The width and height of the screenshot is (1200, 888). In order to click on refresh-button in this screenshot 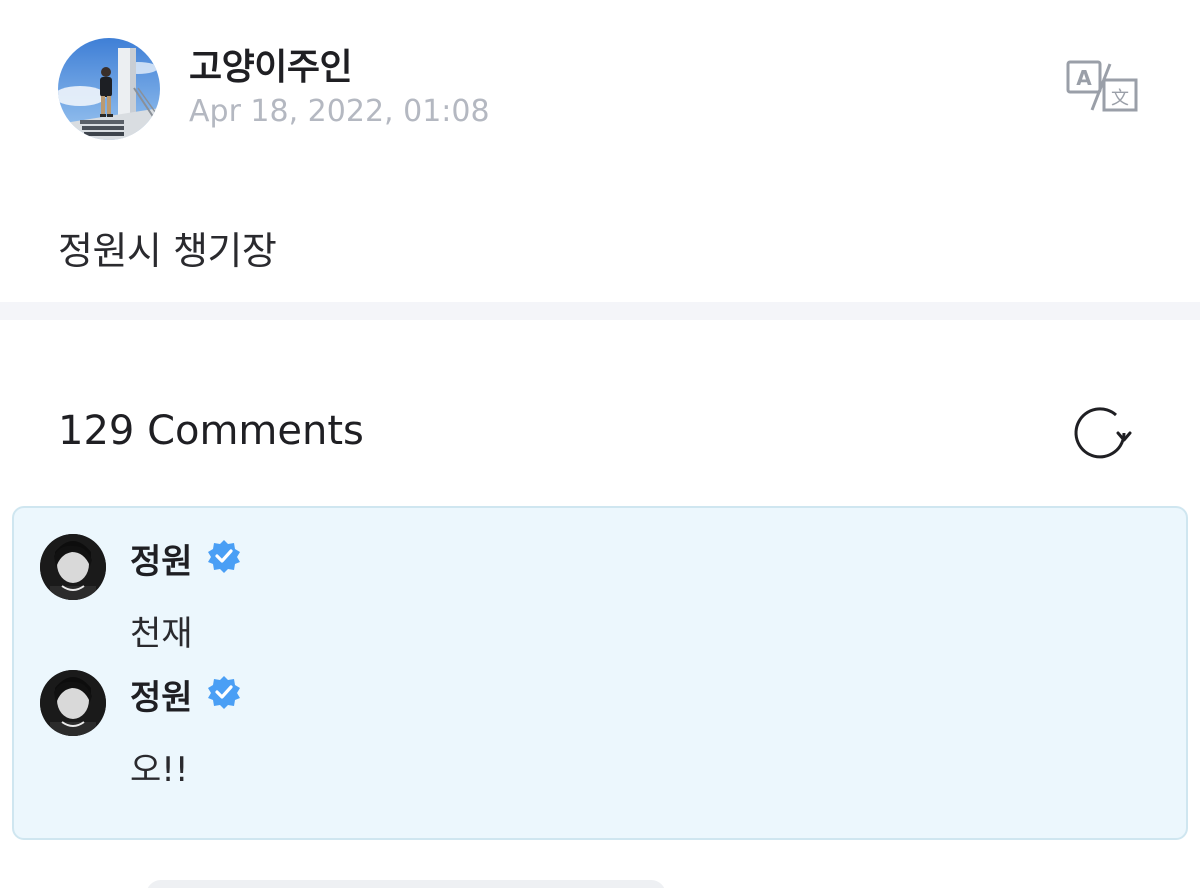, I will do `click(1102, 433)`.